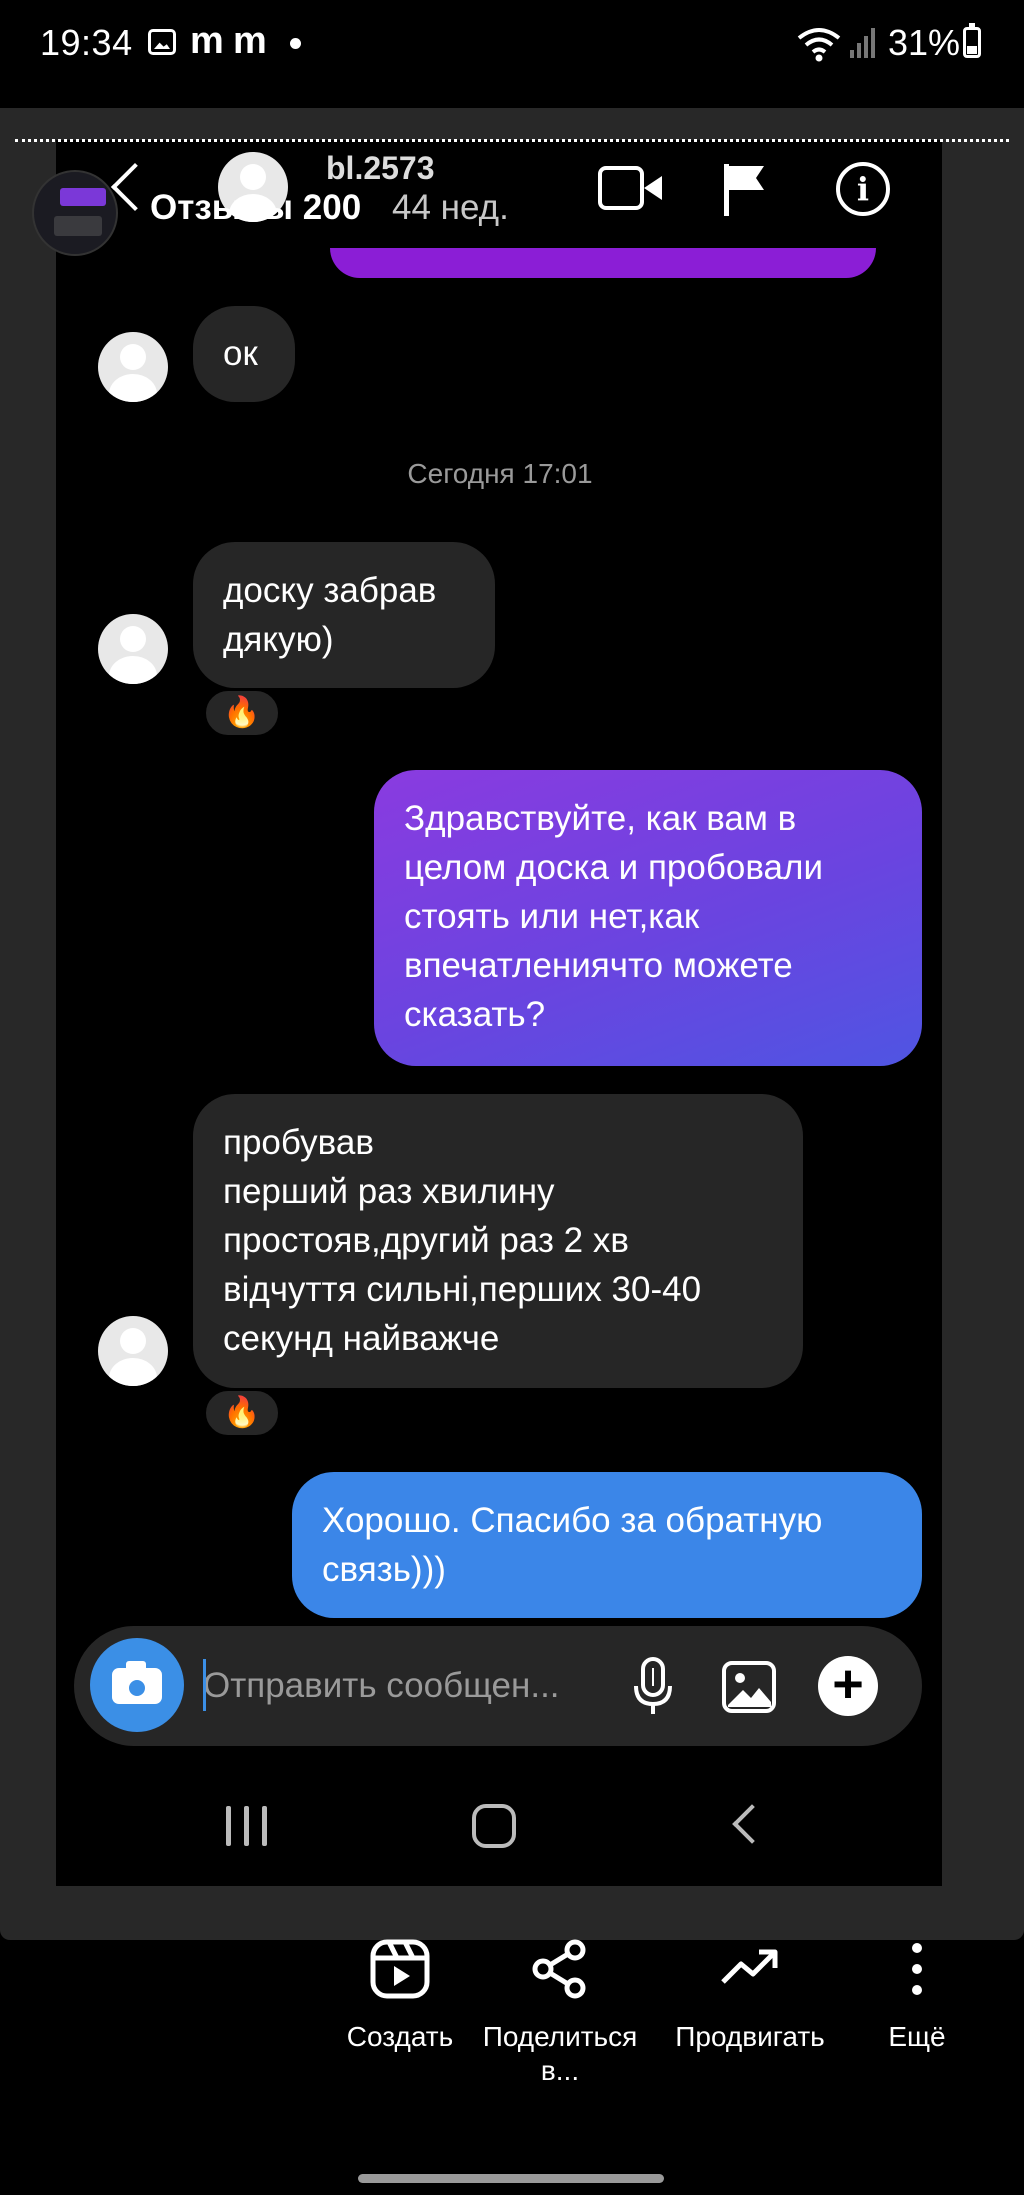  What do you see at coordinates (972, 40) in the screenshot?
I see `battery-icon` at bounding box center [972, 40].